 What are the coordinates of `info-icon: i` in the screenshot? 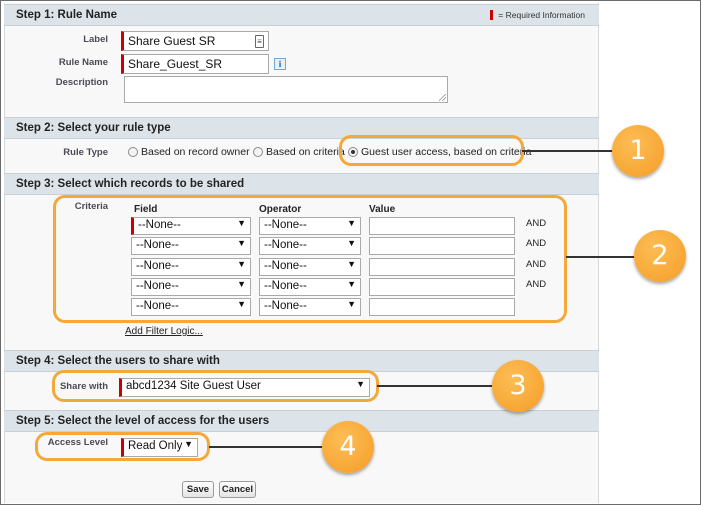 It's located at (280, 64).